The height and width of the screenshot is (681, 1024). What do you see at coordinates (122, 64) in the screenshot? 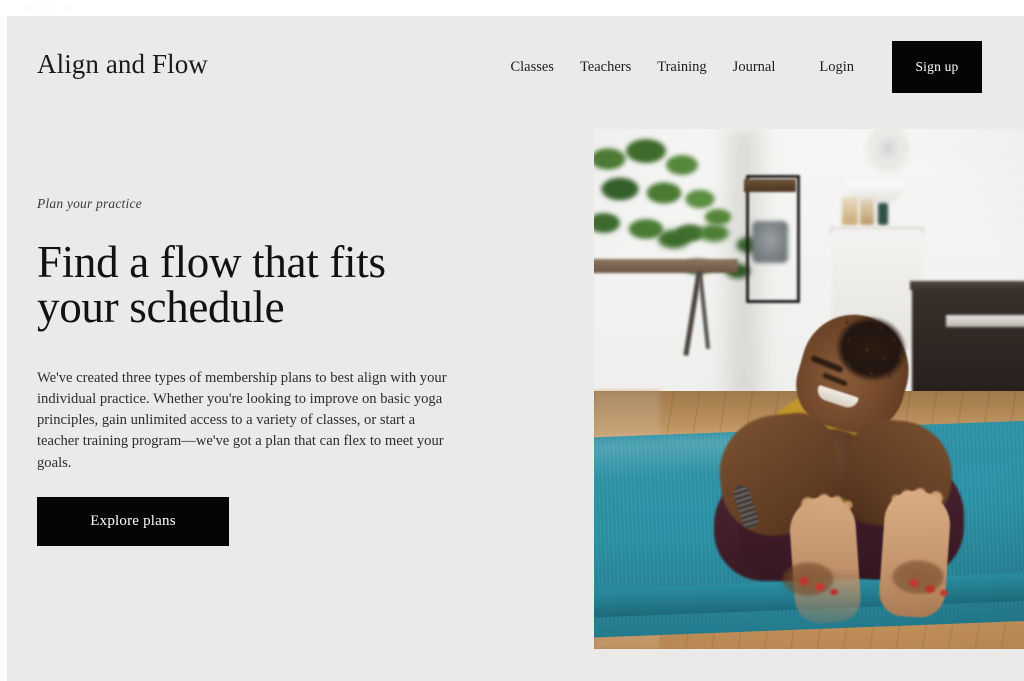
I see `brand-logo: Align and Flow` at bounding box center [122, 64].